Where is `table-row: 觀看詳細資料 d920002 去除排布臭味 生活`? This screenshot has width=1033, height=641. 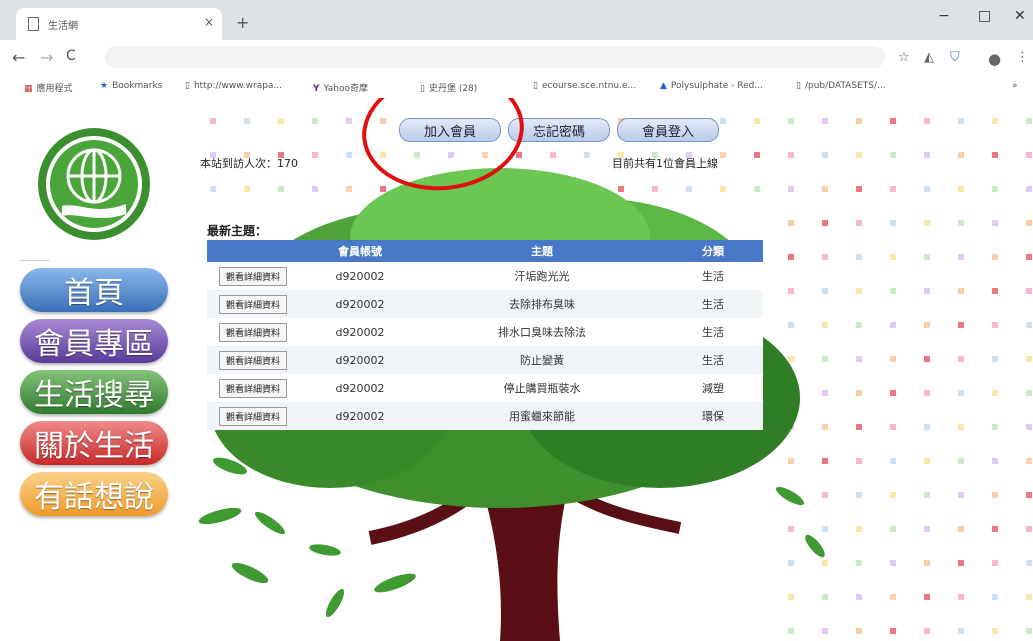
table-row: 觀看詳細資料 d920002 去除排布臭味 生活 is located at coordinates (485, 304).